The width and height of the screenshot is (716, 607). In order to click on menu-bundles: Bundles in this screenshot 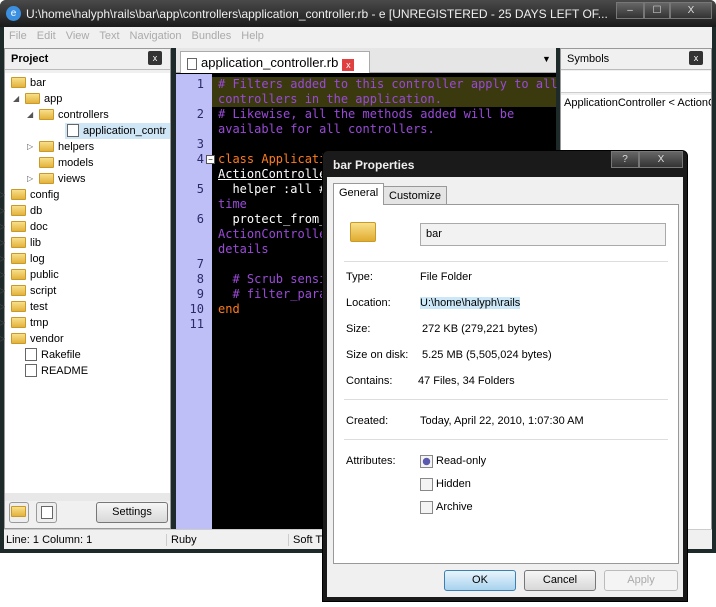, I will do `click(212, 36)`.